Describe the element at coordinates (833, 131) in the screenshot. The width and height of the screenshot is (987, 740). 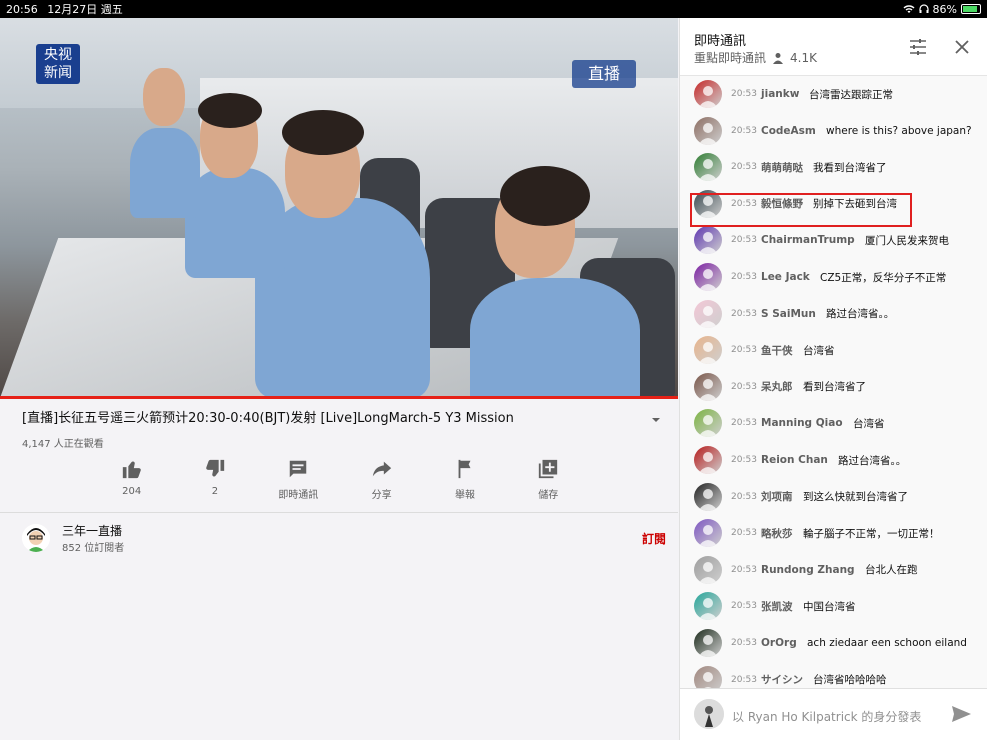
I see `chat-message: 20:53 CodeAsm where is this? above japan?` at that location.